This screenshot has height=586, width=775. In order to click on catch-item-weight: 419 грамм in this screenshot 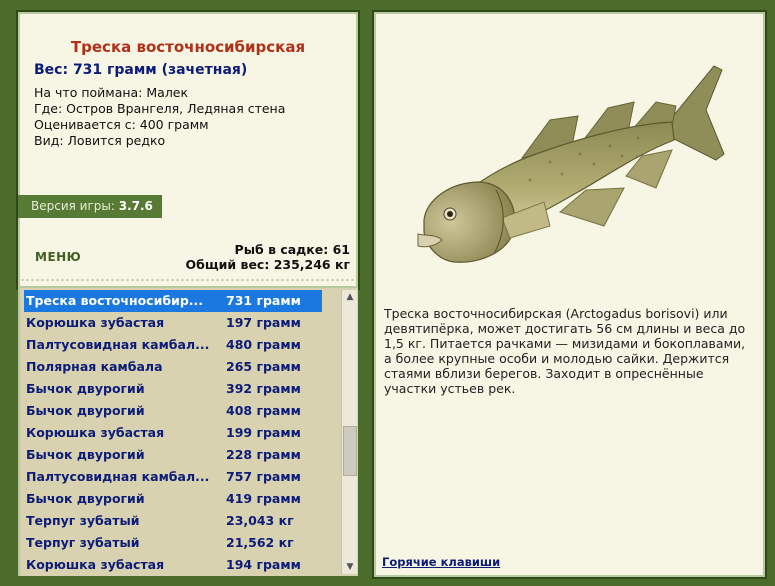, I will do `click(263, 498)`.